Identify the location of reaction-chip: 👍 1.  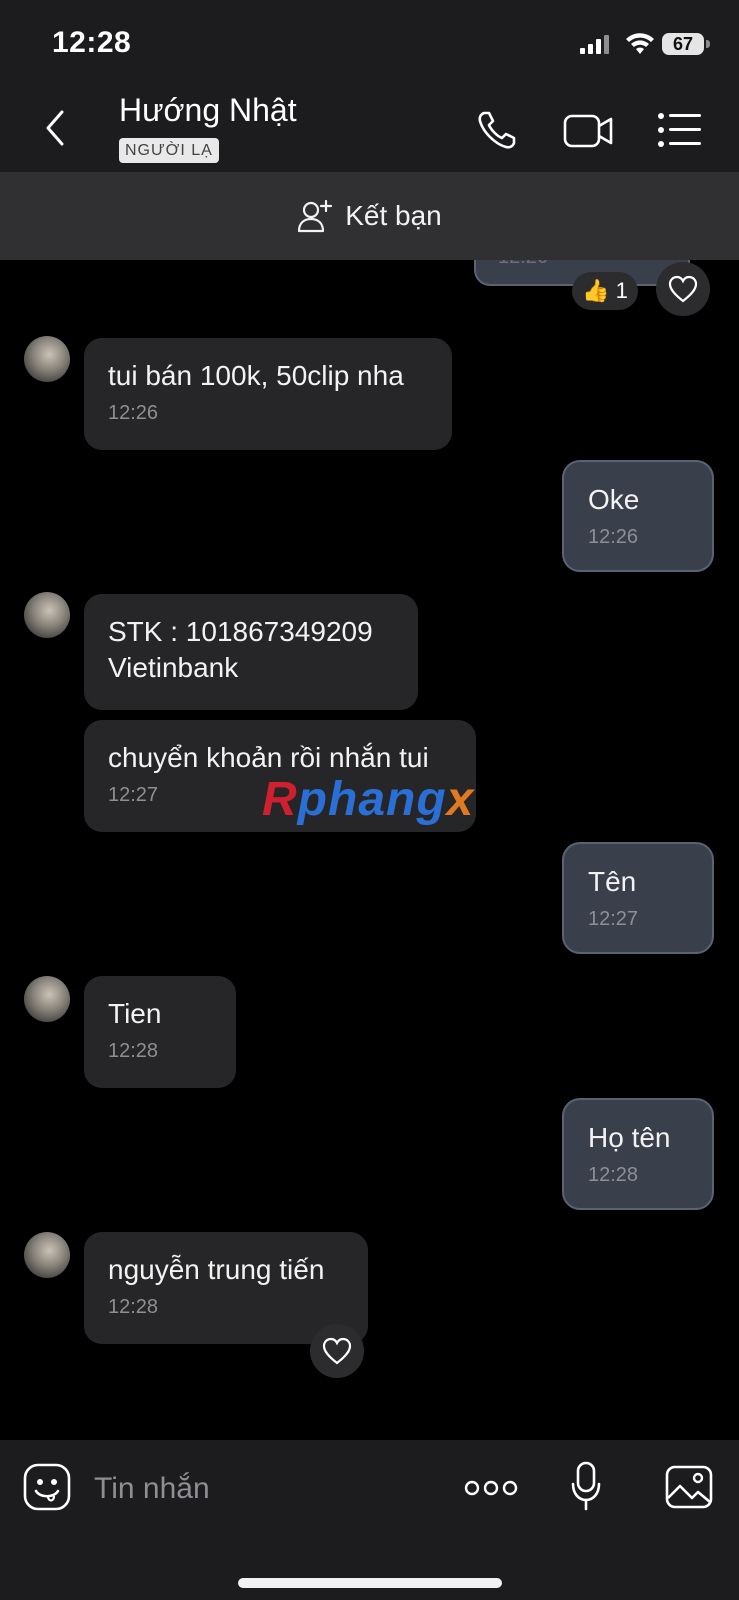
(605, 291).